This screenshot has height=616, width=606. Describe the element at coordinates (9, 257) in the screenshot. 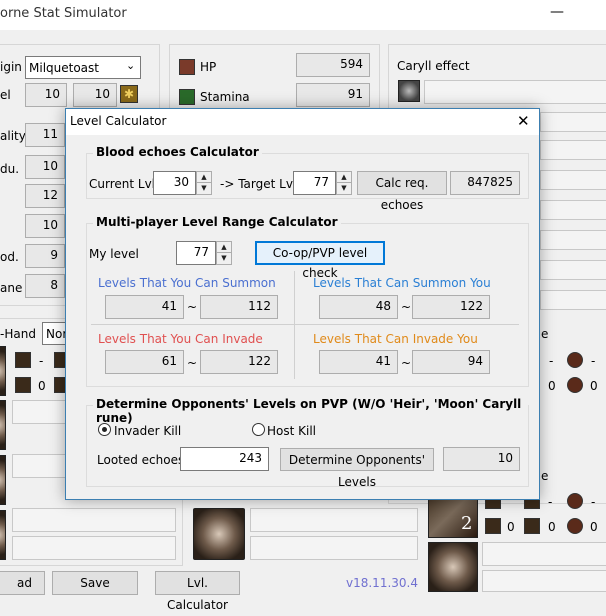

I see `blood-label: od.` at that location.